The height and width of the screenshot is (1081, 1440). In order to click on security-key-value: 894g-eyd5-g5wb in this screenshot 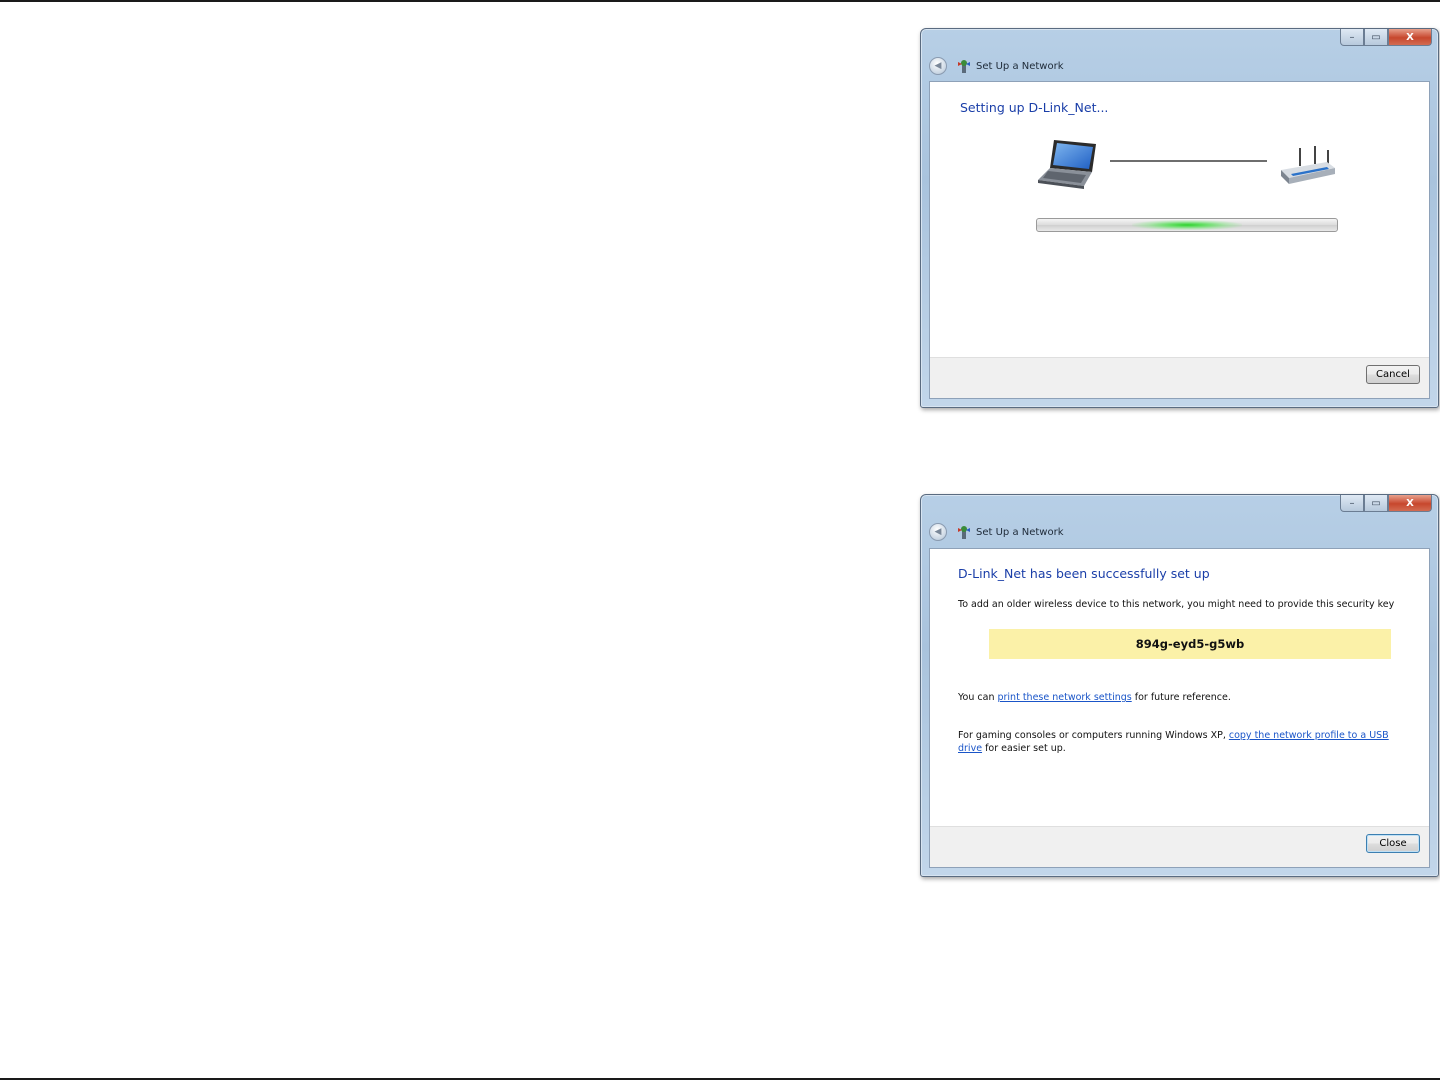, I will do `click(1190, 644)`.